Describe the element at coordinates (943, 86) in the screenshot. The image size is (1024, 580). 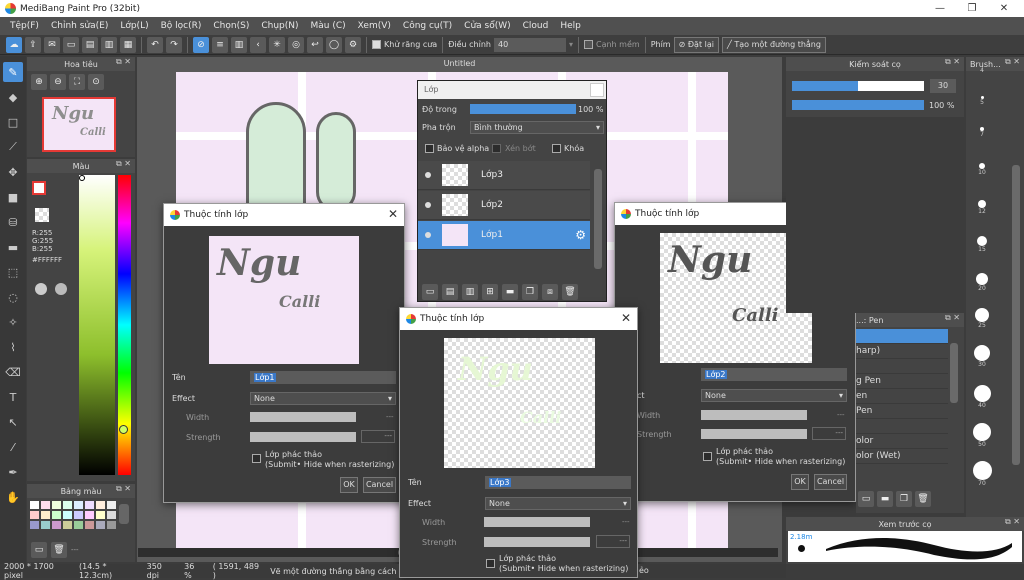
I see `brush-size-value: 30` at that location.